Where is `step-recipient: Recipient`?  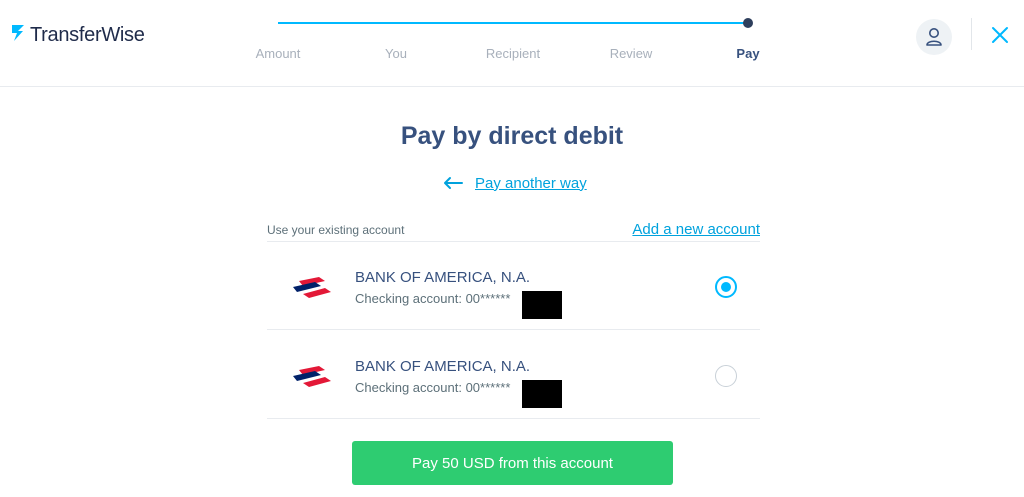
step-recipient: Recipient is located at coordinates (513, 53).